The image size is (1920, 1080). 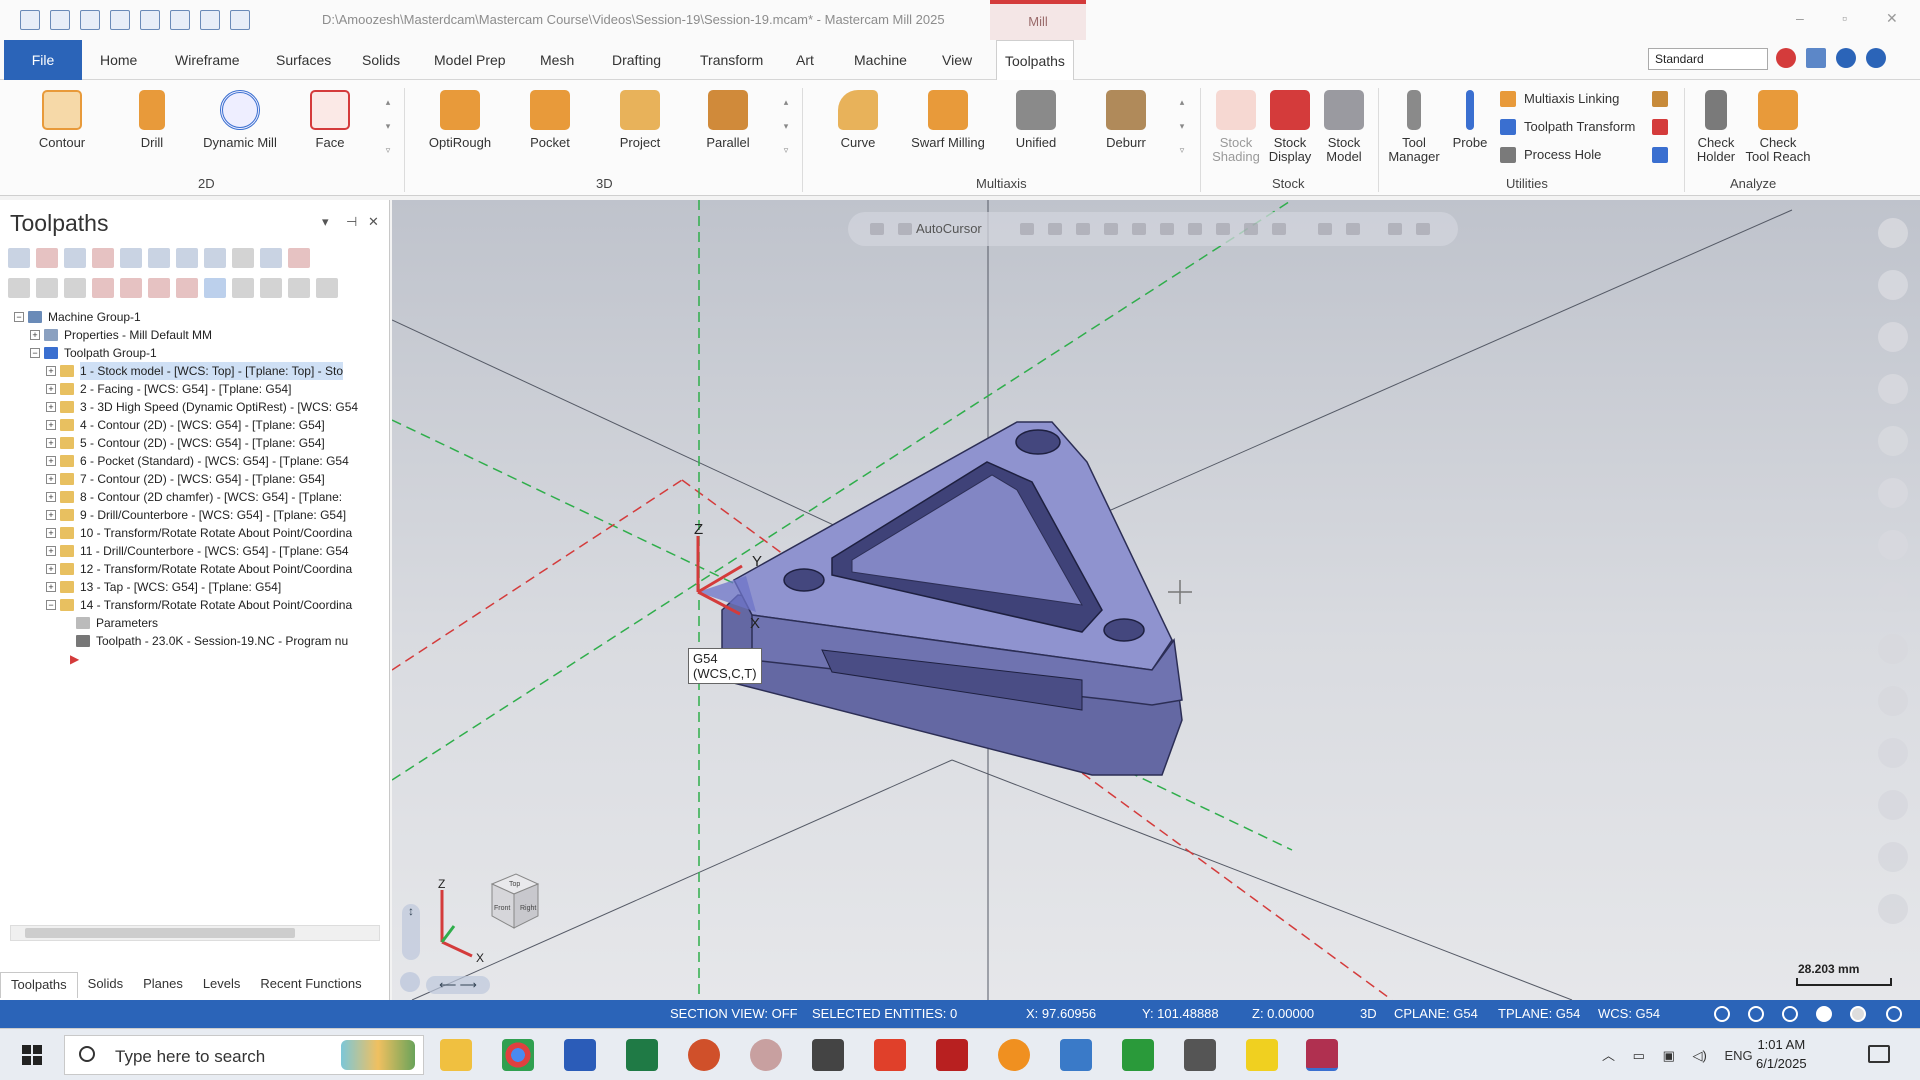 What do you see at coordinates (1395, 229) in the screenshot?
I see `undo-selection-icon` at bounding box center [1395, 229].